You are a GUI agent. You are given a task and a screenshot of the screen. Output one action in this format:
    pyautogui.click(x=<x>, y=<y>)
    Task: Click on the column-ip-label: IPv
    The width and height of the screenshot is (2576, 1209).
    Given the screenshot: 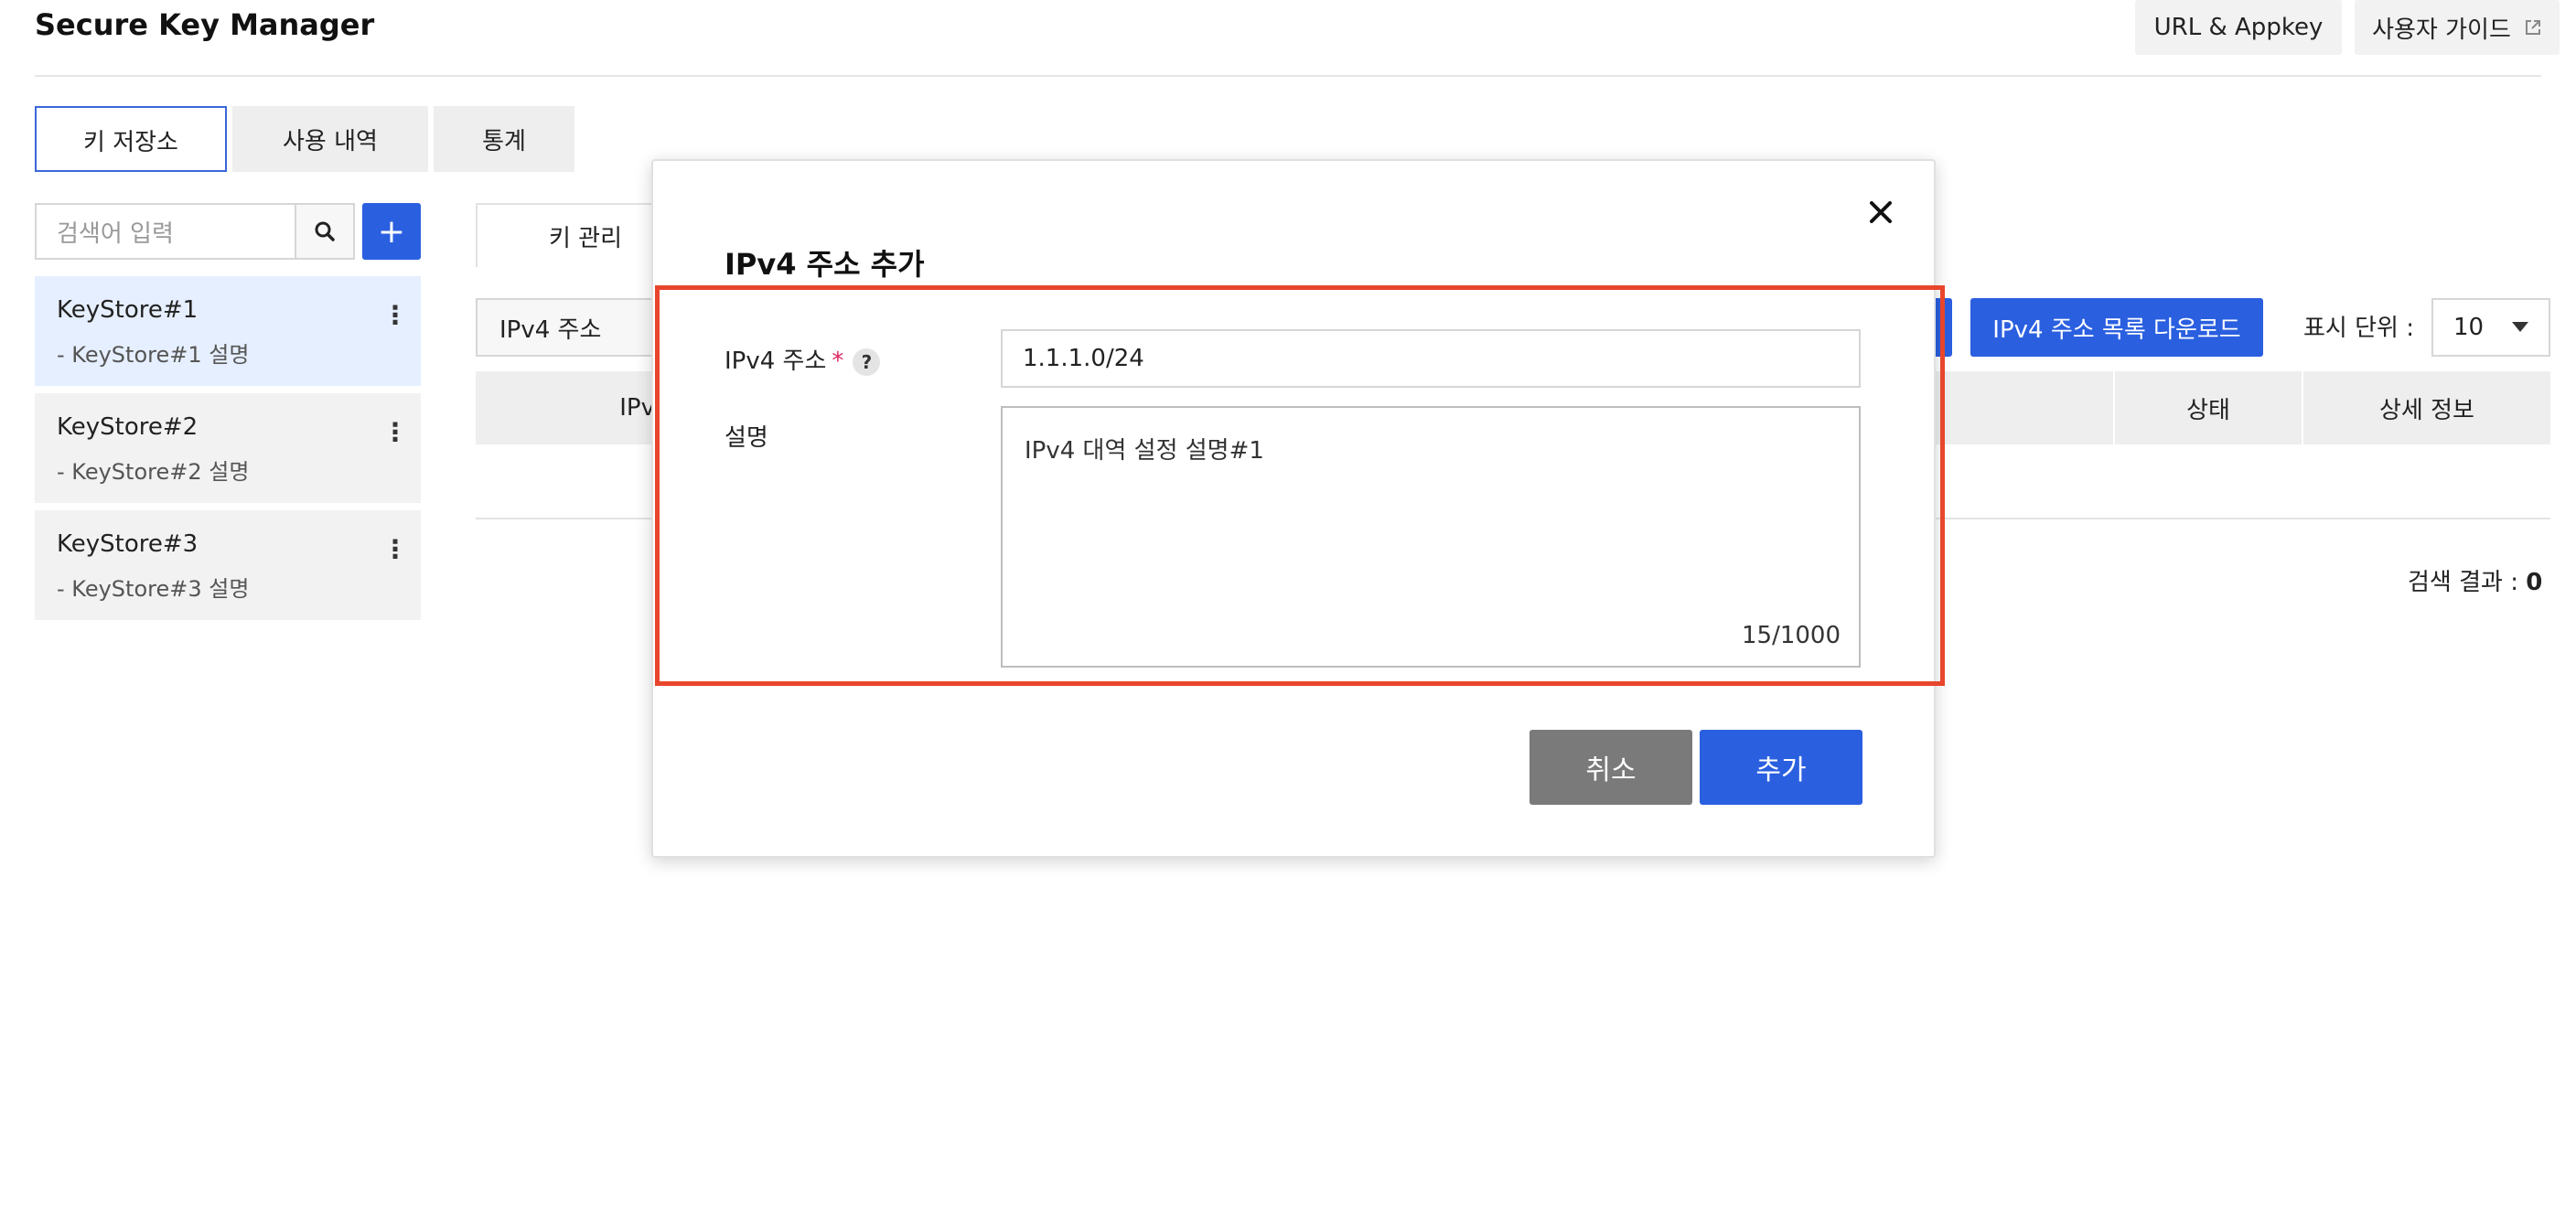 What is the action you would take?
    pyautogui.click(x=637, y=408)
    